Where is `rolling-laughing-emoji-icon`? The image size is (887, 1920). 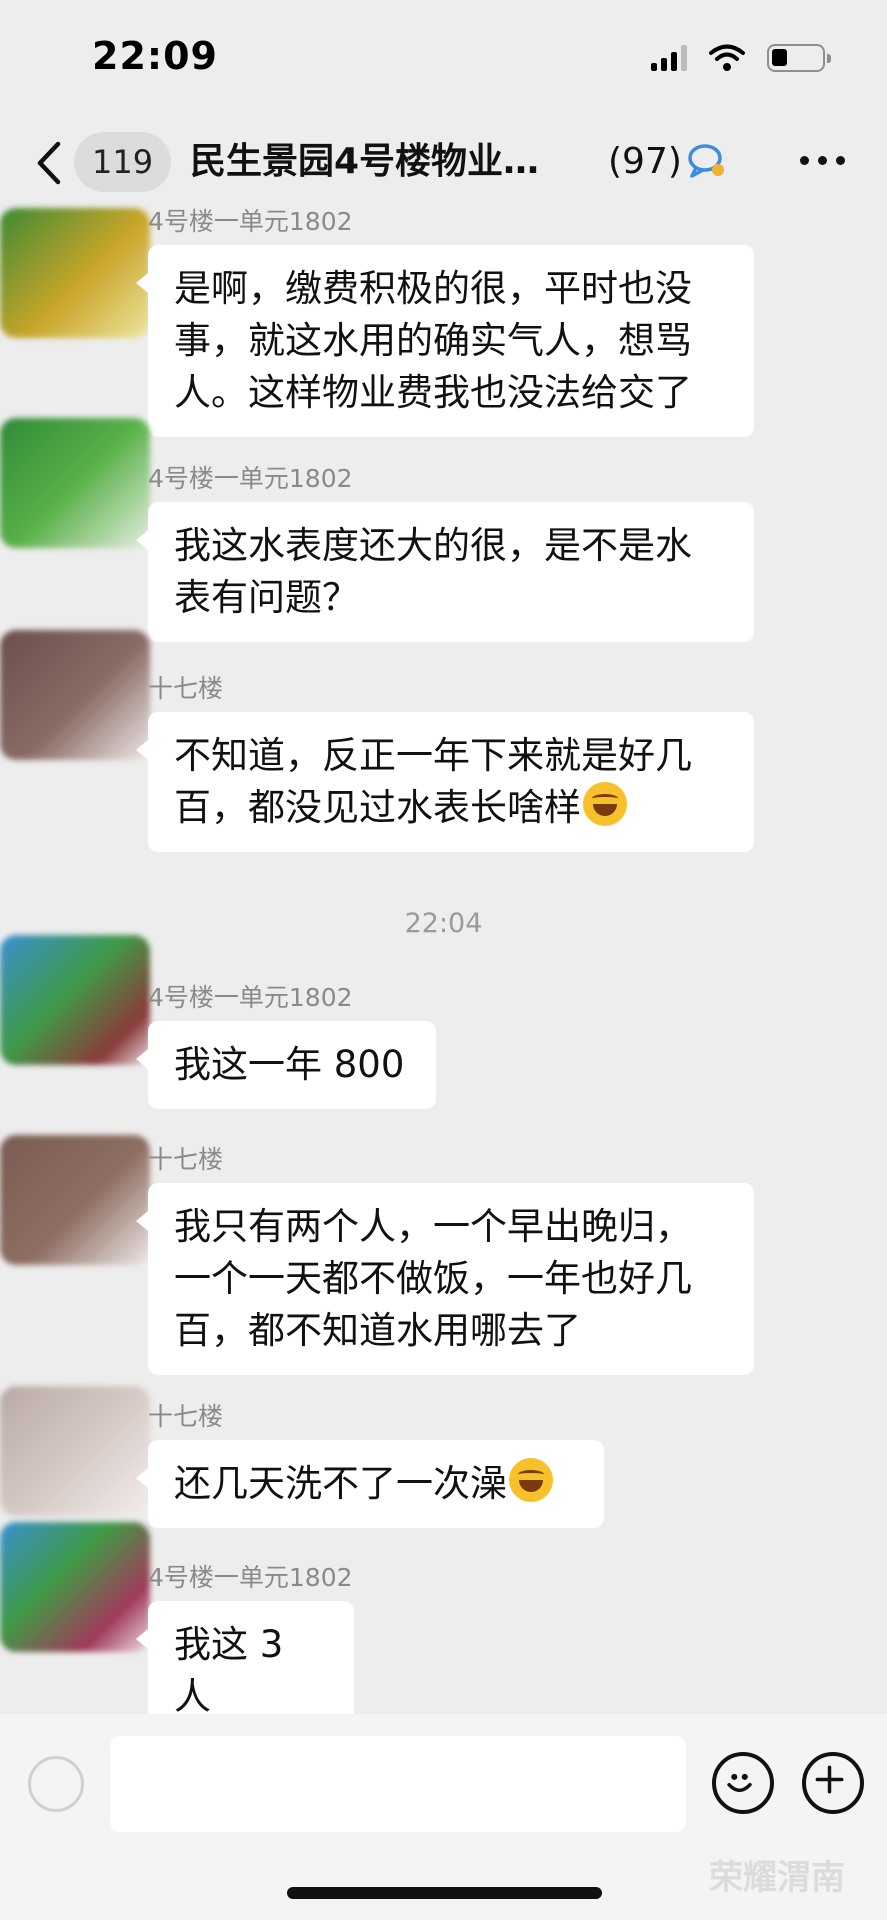 rolling-laughing-emoji-icon is located at coordinates (605, 804).